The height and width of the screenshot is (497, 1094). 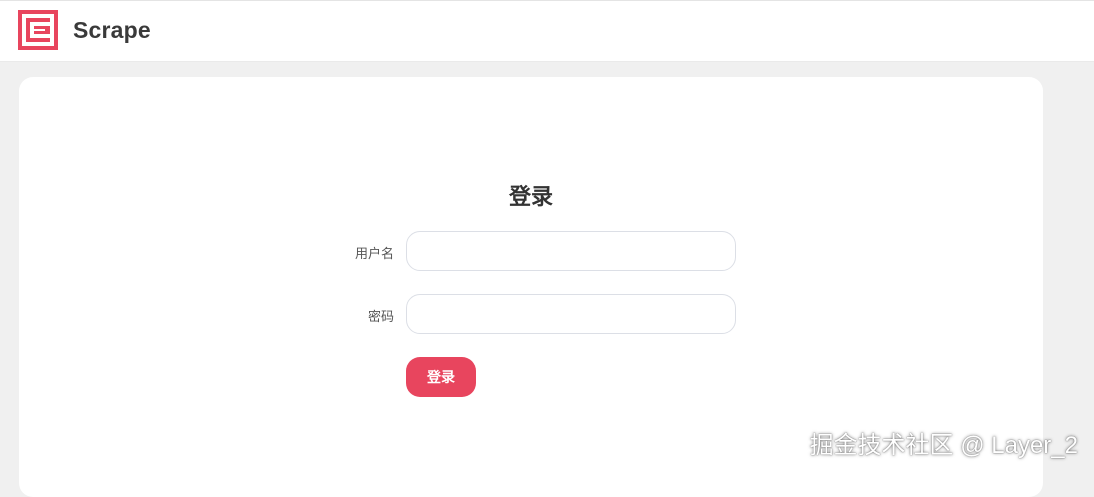 What do you see at coordinates (380, 316) in the screenshot?
I see `password-label: 密码` at bounding box center [380, 316].